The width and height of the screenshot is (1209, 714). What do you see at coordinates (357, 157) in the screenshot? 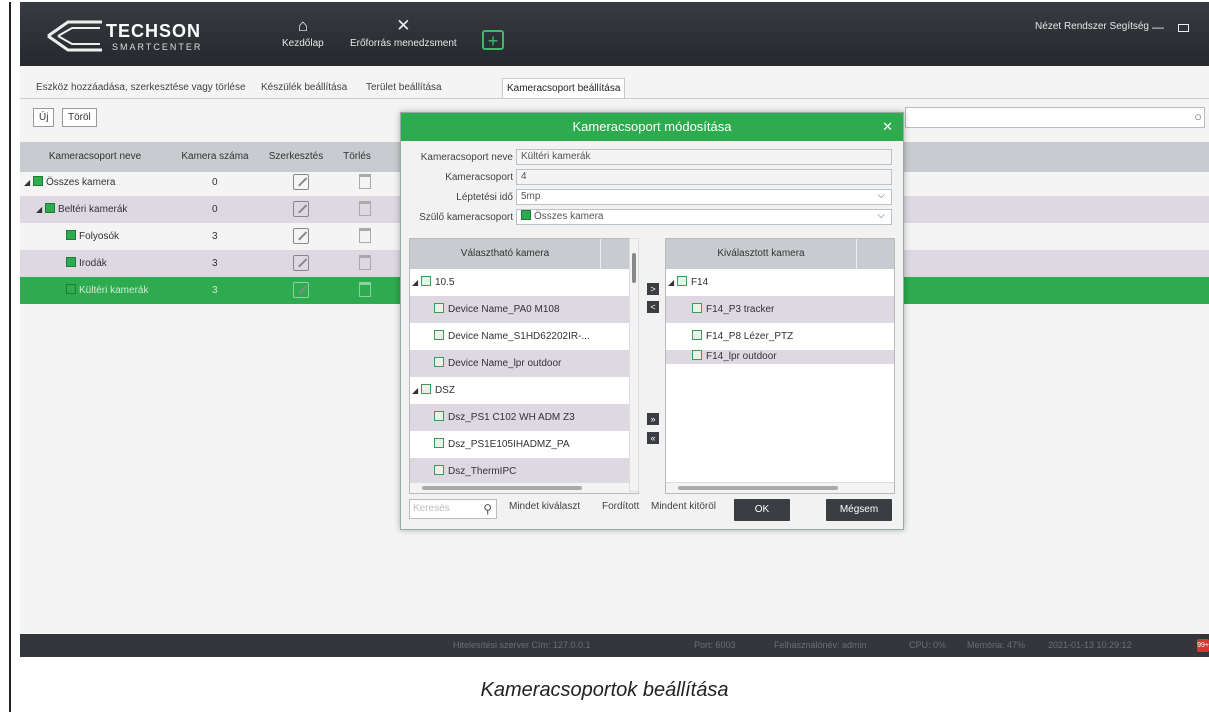
I see `col-delete: Törlés` at bounding box center [357, 157].